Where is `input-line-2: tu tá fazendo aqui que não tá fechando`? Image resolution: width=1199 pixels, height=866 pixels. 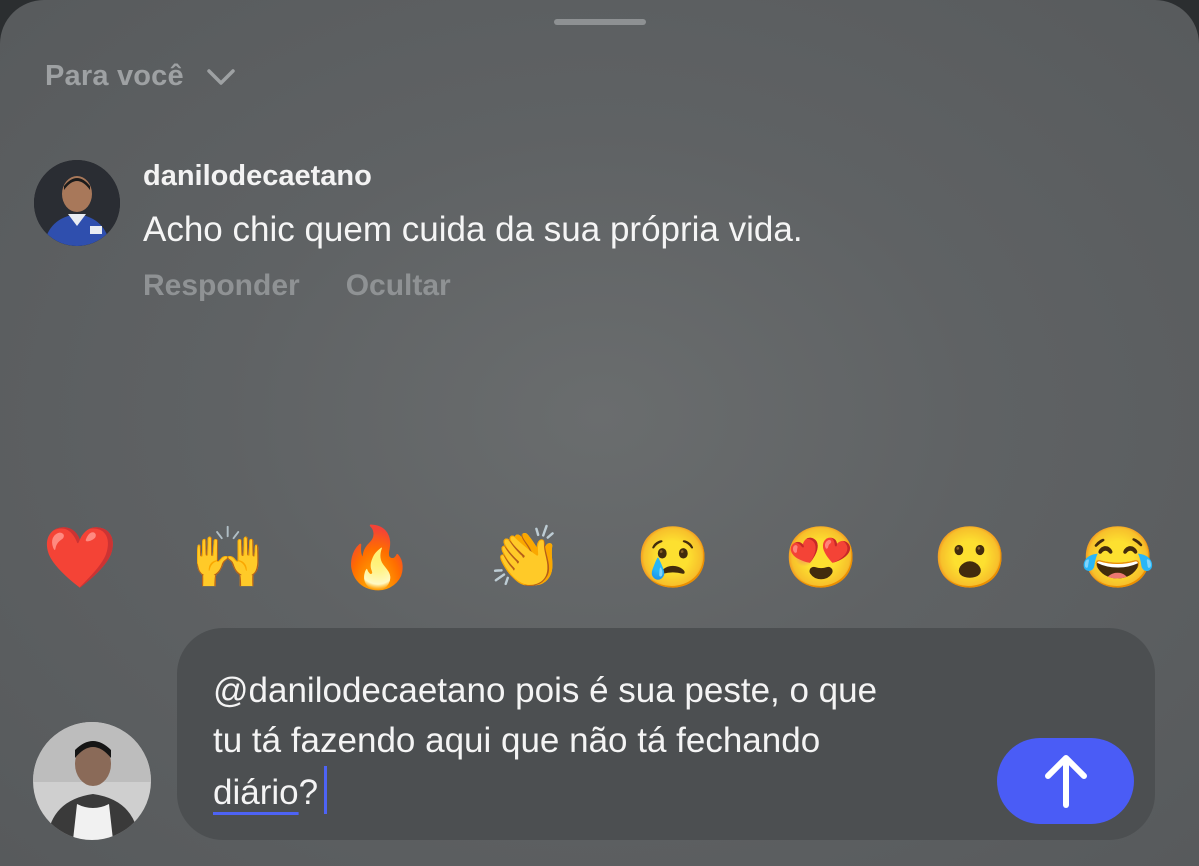 input-line-2: tu tá fazendo aqui que não tá fechando is located at coordinates (517, 740).